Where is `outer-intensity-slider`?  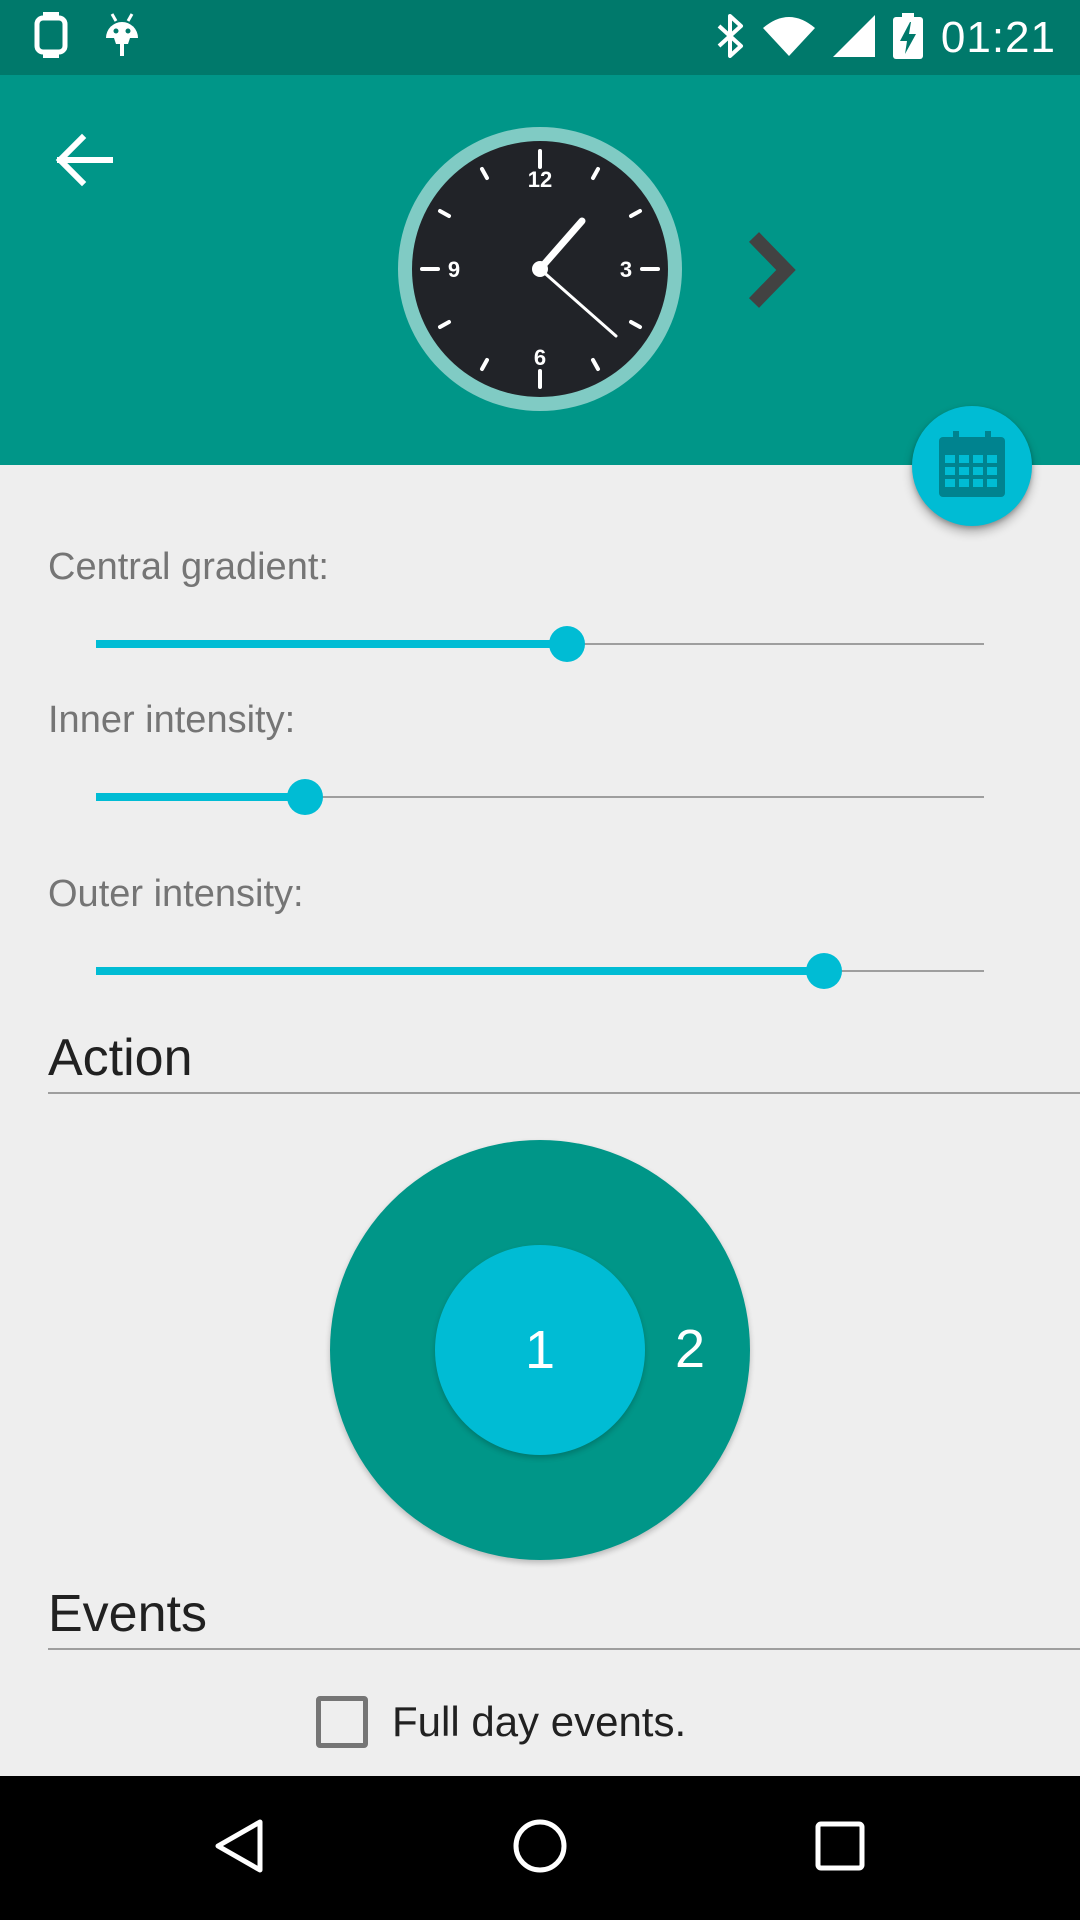
outer-intensity-slider is located at coordinates (540, 971).